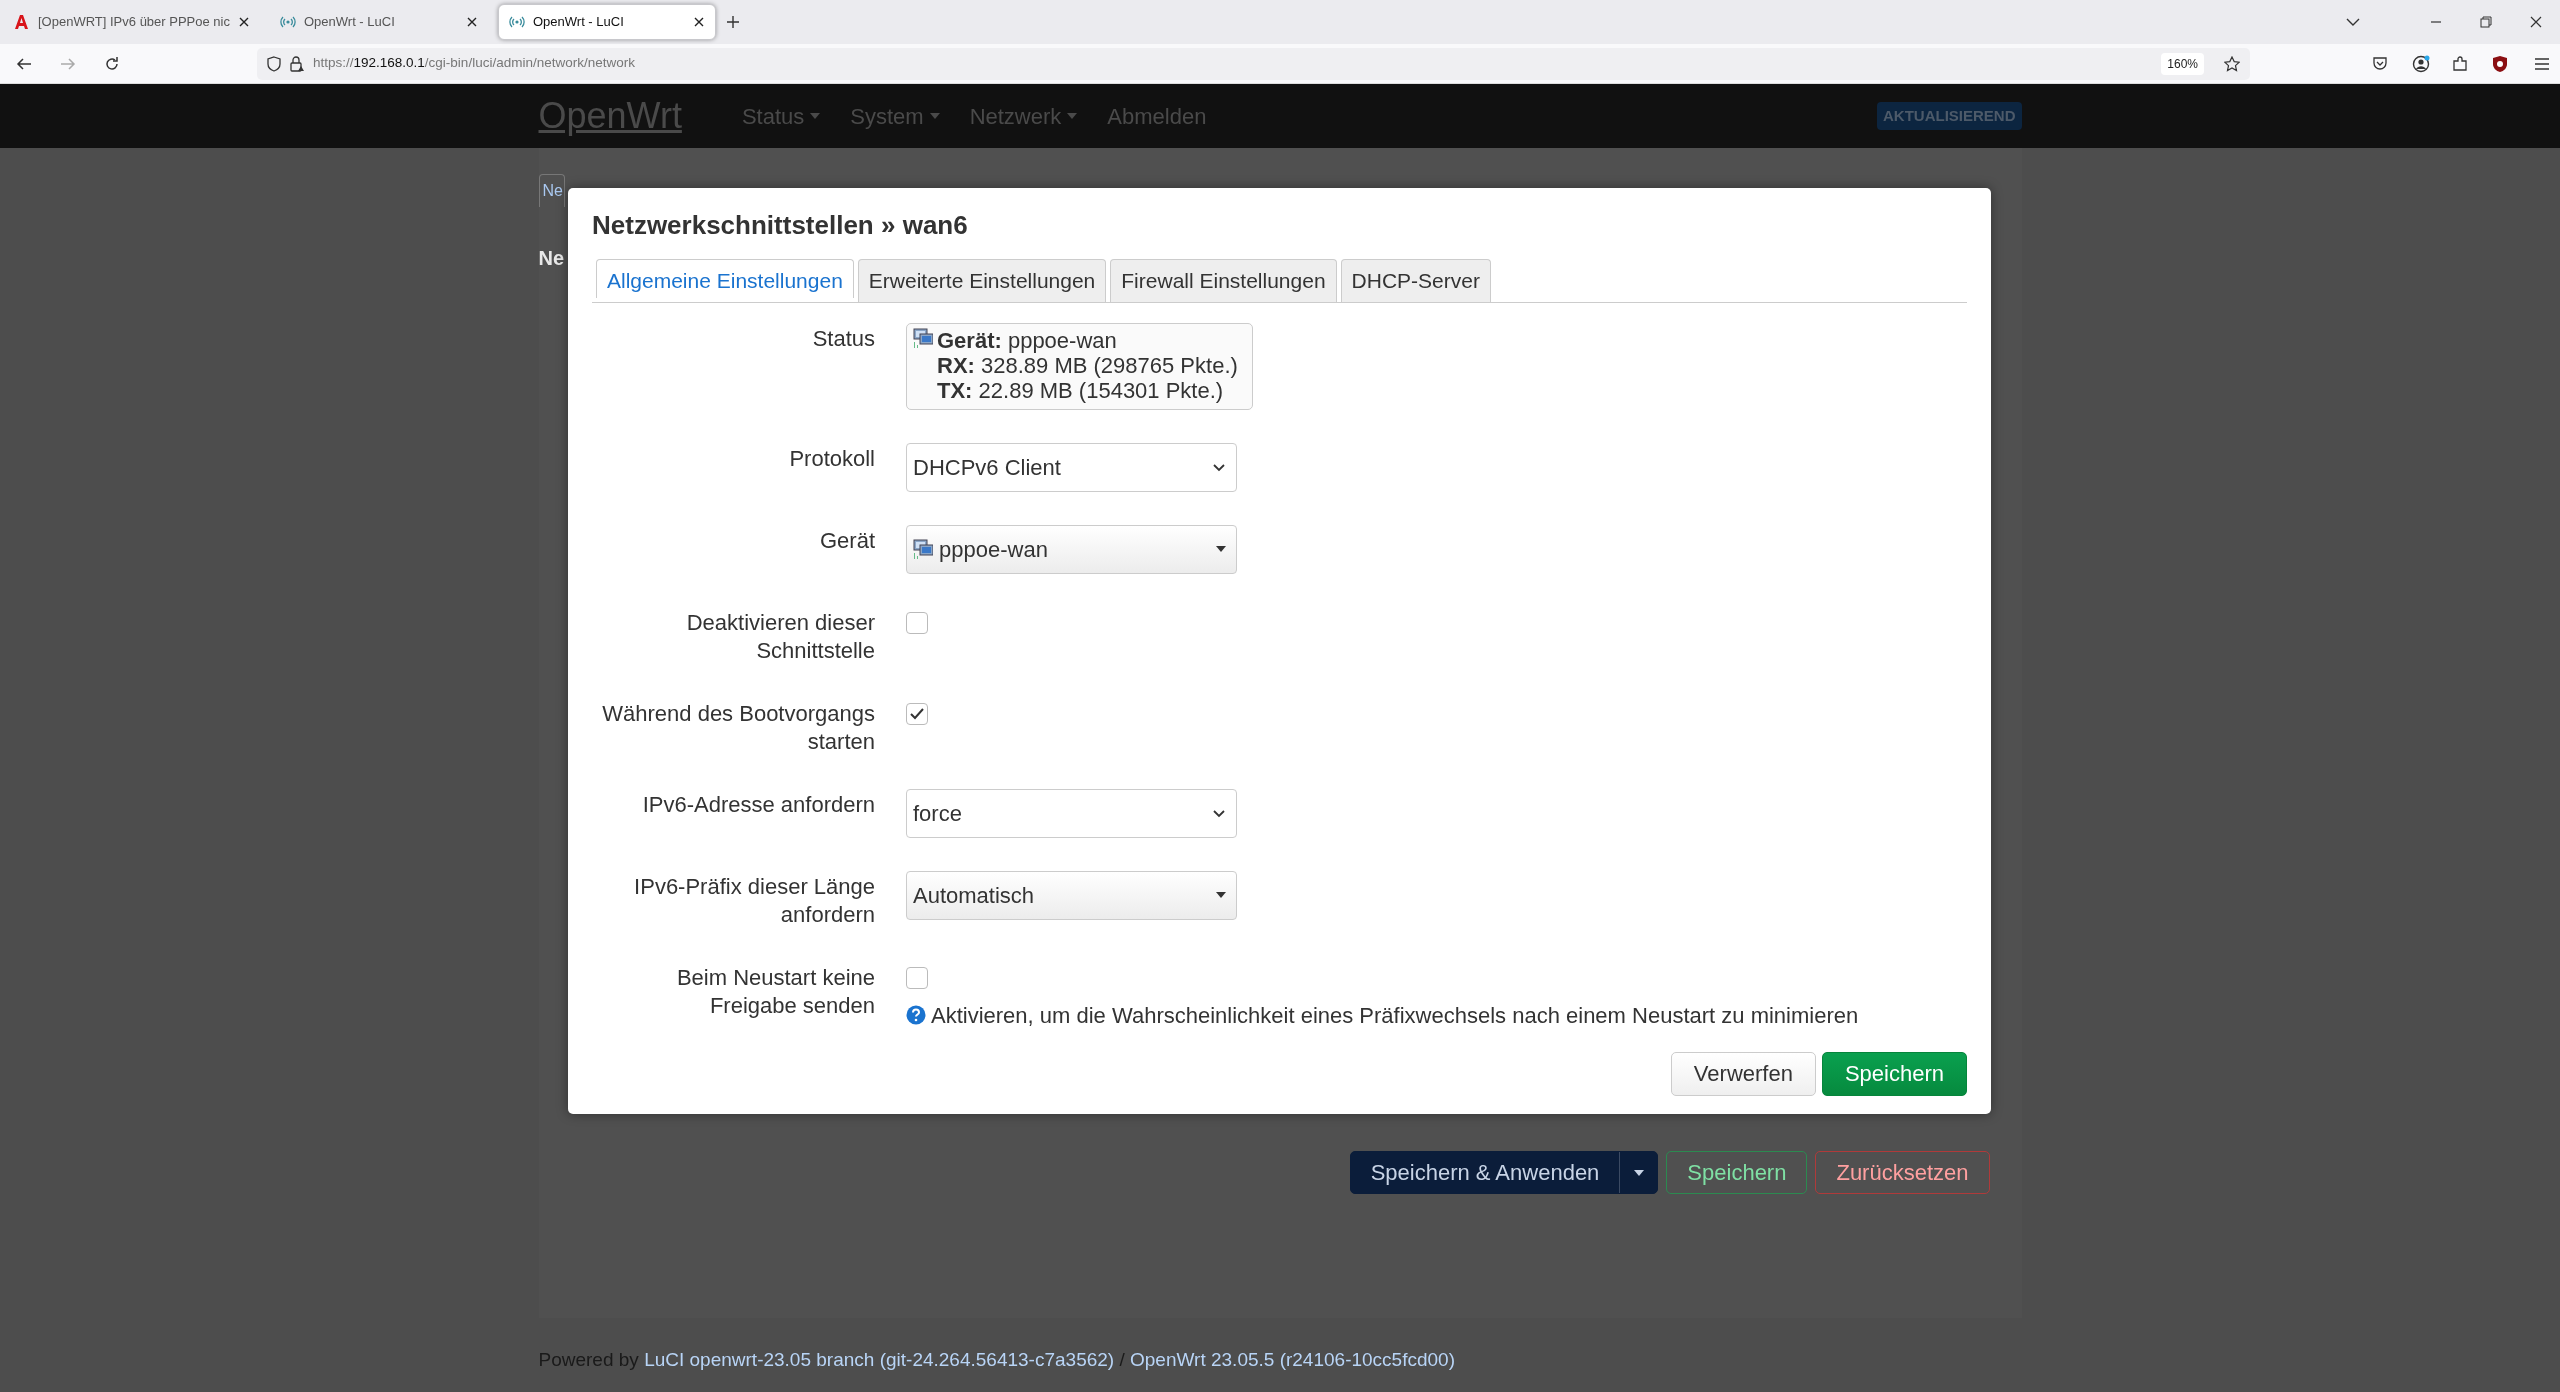  Describe the element at coordinates (2232, 63) in the screenshot. I see `star-icon` at that location.